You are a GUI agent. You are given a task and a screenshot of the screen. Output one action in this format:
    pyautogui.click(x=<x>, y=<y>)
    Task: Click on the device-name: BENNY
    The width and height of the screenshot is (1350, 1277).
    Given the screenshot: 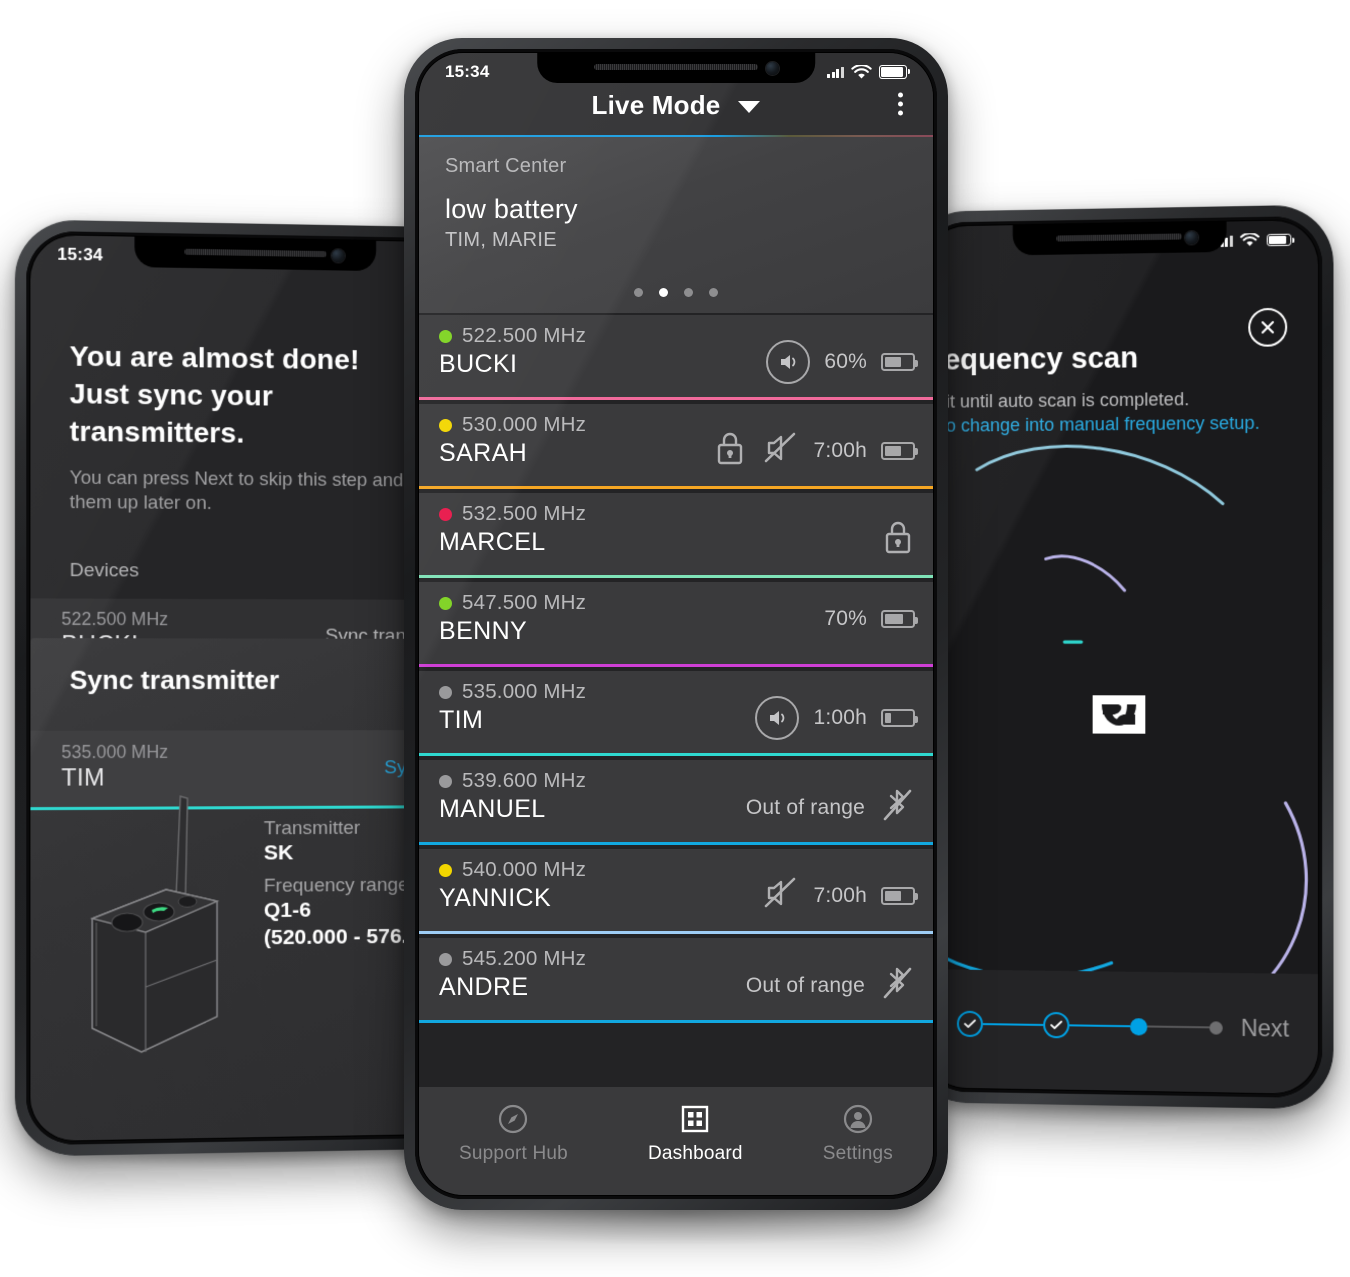 What is the action you would take?
    pyautogui.click(x=483, y=631)
    